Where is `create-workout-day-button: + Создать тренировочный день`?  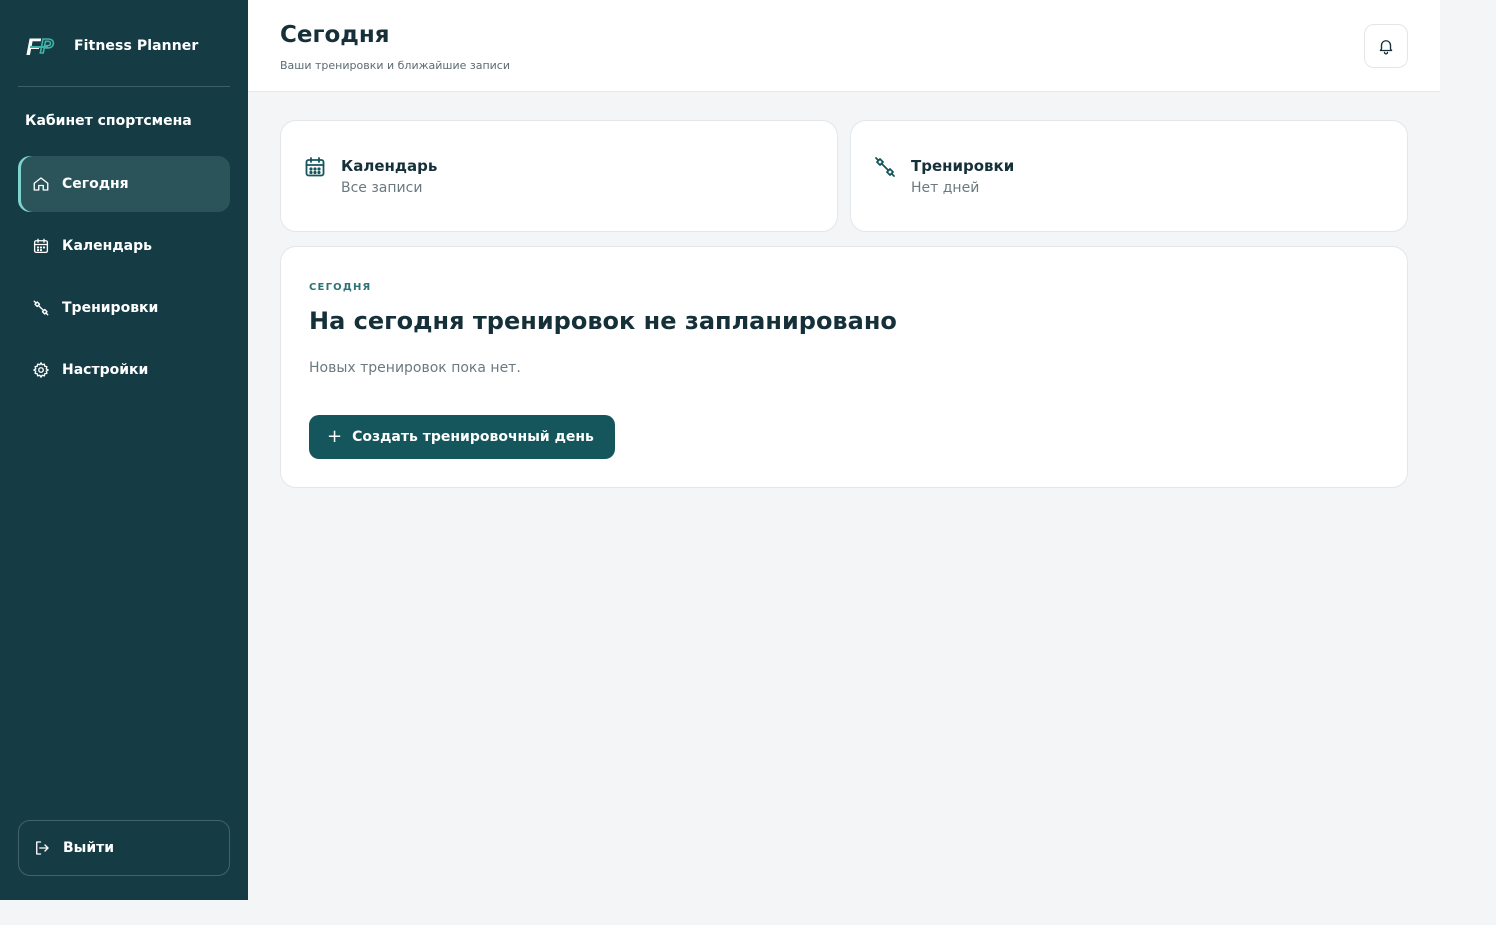 create-workout-day-button: + Создать тренировочный день is located at coordinates (462, 437).